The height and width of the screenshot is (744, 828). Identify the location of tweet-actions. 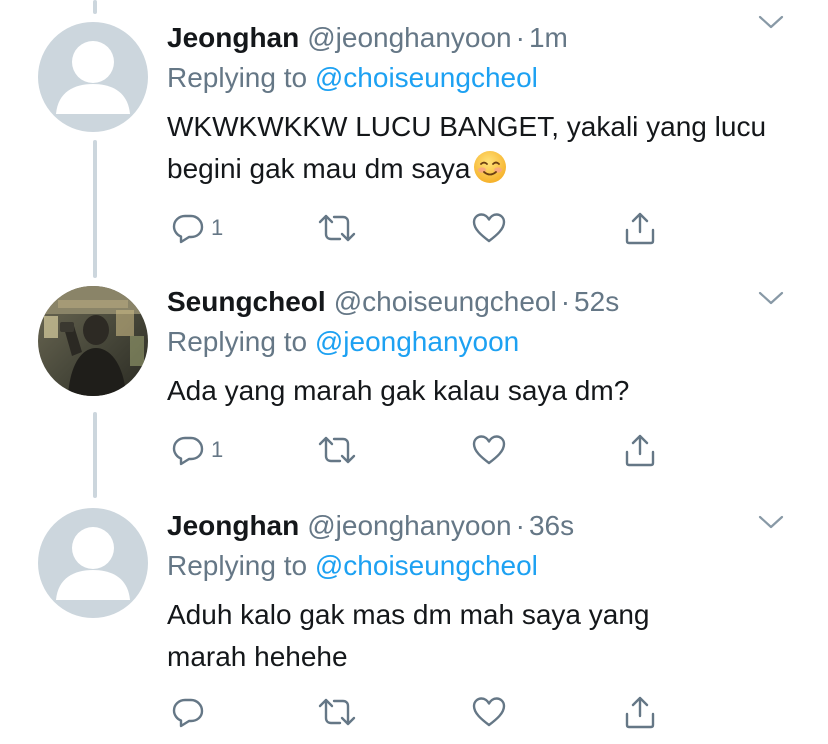
(417, 712).